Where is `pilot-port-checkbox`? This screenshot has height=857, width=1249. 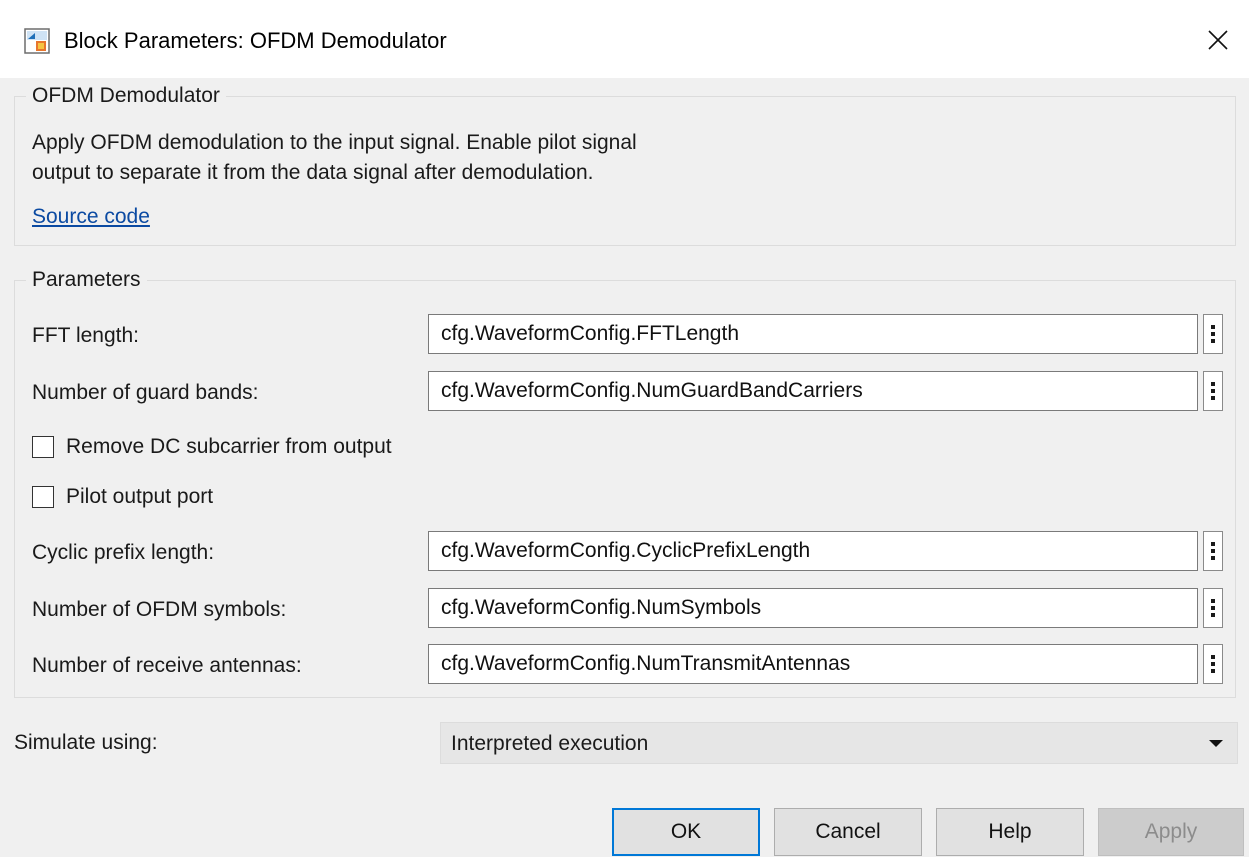 pilot-port-checkbox is located at coordinates (43, 497).